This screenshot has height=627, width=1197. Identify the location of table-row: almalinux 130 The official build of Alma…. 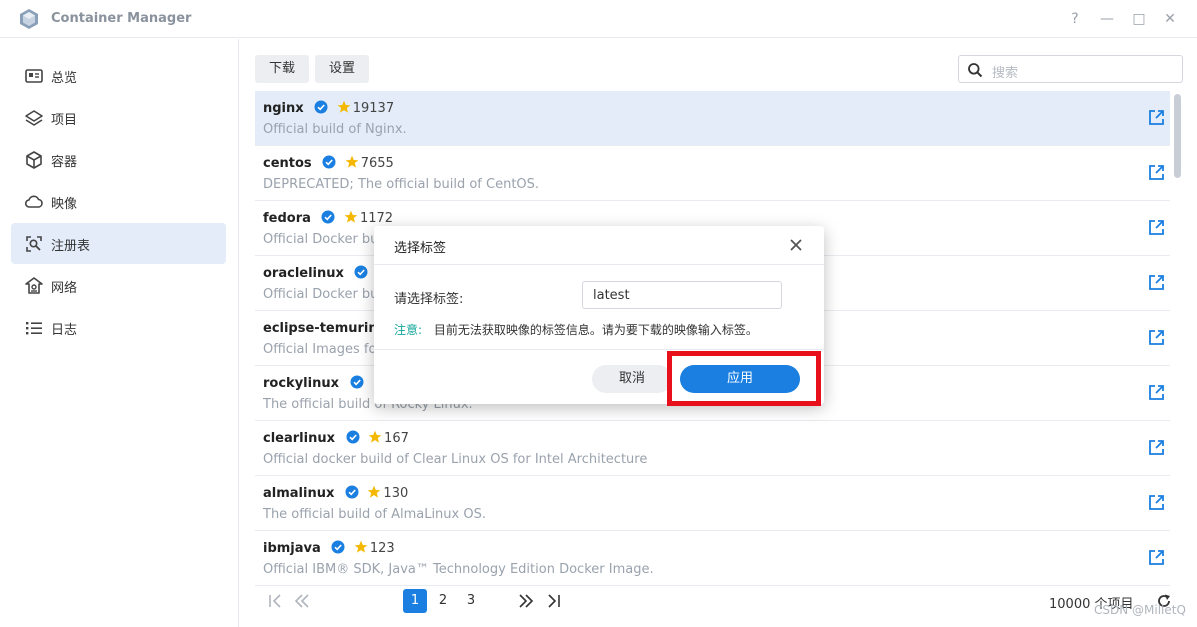
(712, 503).